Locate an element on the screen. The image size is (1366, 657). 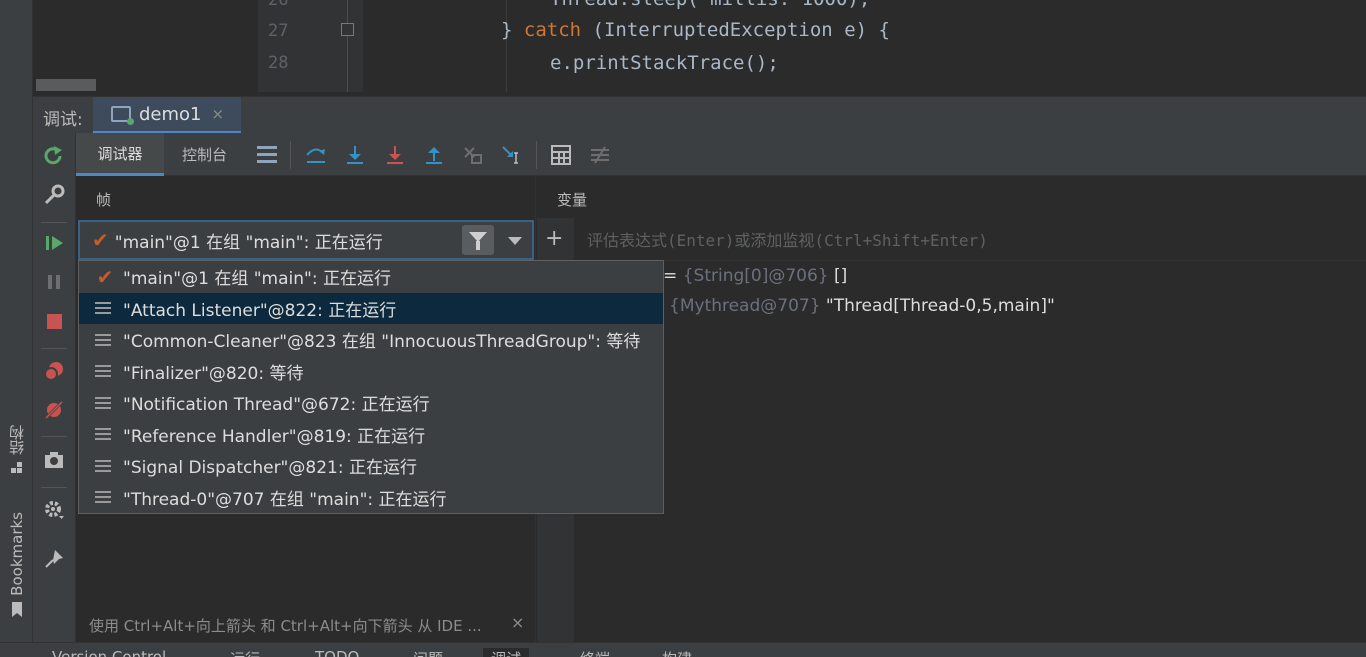
line-number: 28 is located at coordinates (278, 63).